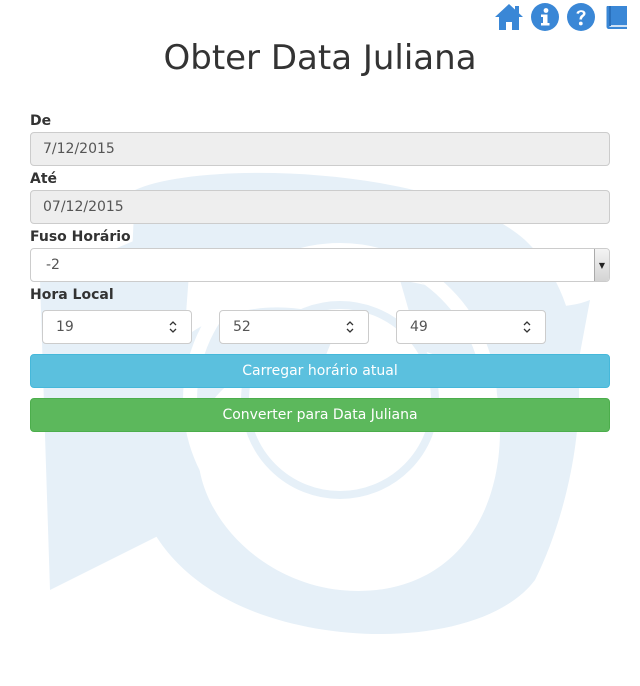  What do you see at coordinates (72, 295) in the screenshot?
I see `local-time-label: Hora Local` at bounding box center [72, 295].